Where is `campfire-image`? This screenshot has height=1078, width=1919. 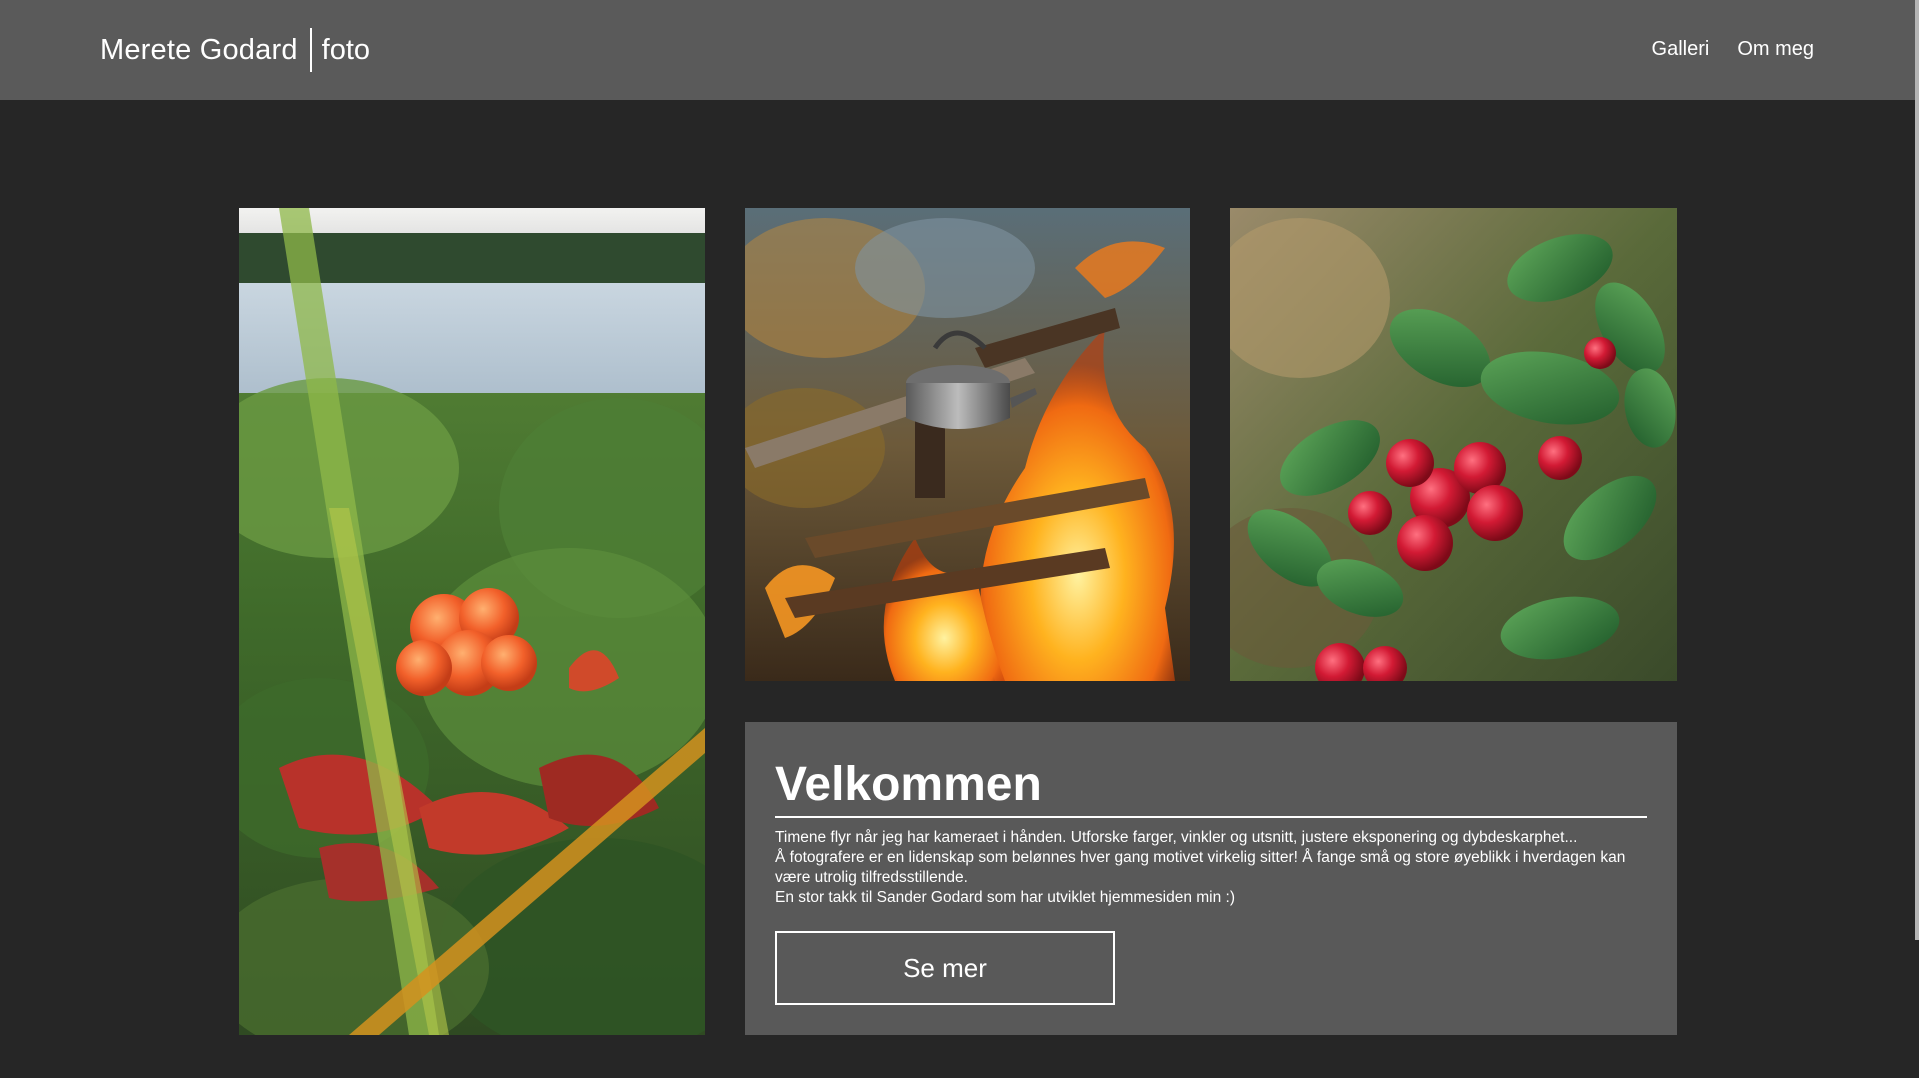 campfire-image is located at coordinates (967, 444).